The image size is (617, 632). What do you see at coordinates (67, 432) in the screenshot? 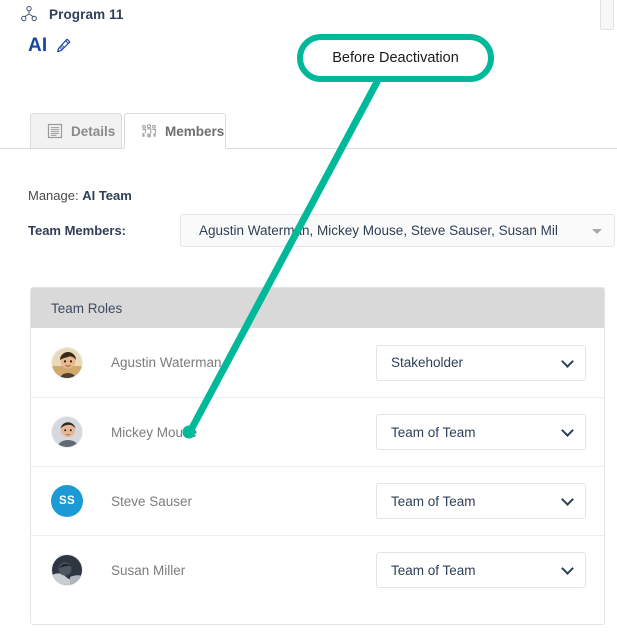
I see `avatar-mickey-mouse` at bounding box center [67, 432].